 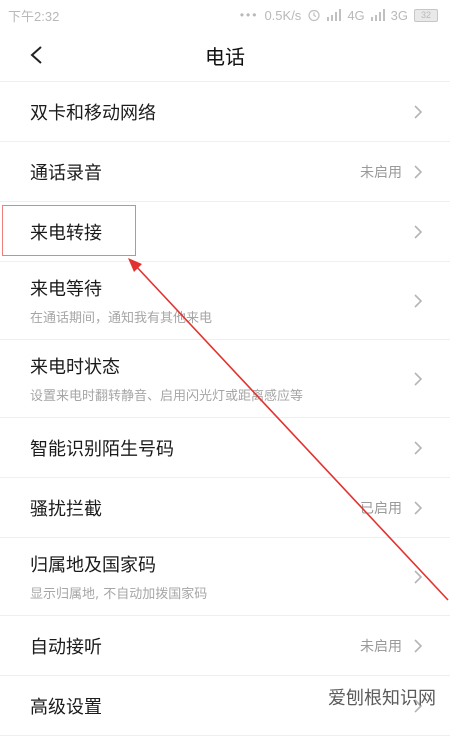 What do you see at coordinates (225, 508) in the screenshot?
I see `list-item-spam-blocking: 骚扰拦截 已启用` at bounding box center [225, 508].